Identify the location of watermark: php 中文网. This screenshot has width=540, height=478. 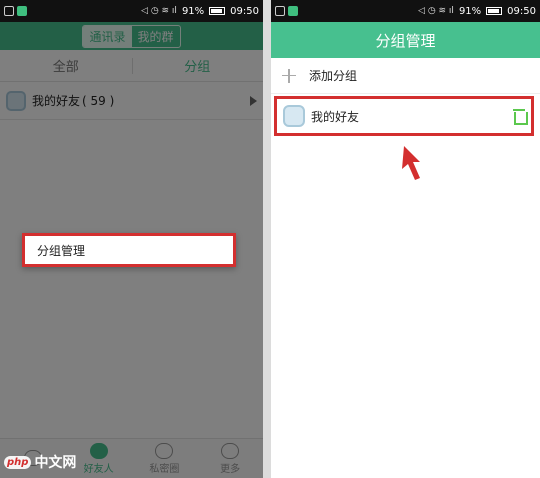
(40, 462).